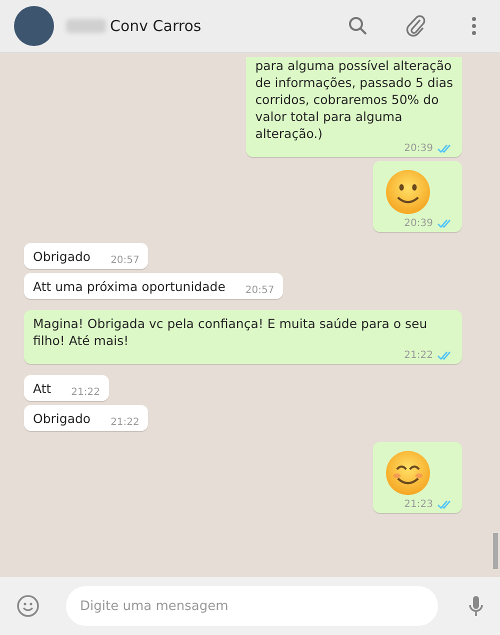  Describe the element at coordinates (416, 26) in the screenshot. I see `paperclip-icon` at that location.